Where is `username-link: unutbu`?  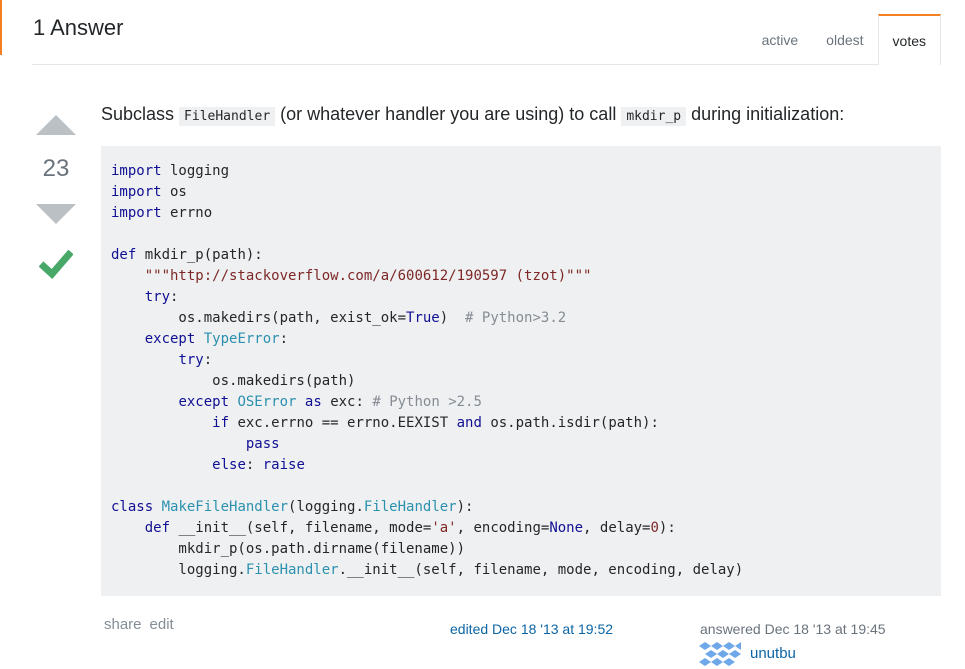 username-link: unutbu is located at coordinates (773, 653).